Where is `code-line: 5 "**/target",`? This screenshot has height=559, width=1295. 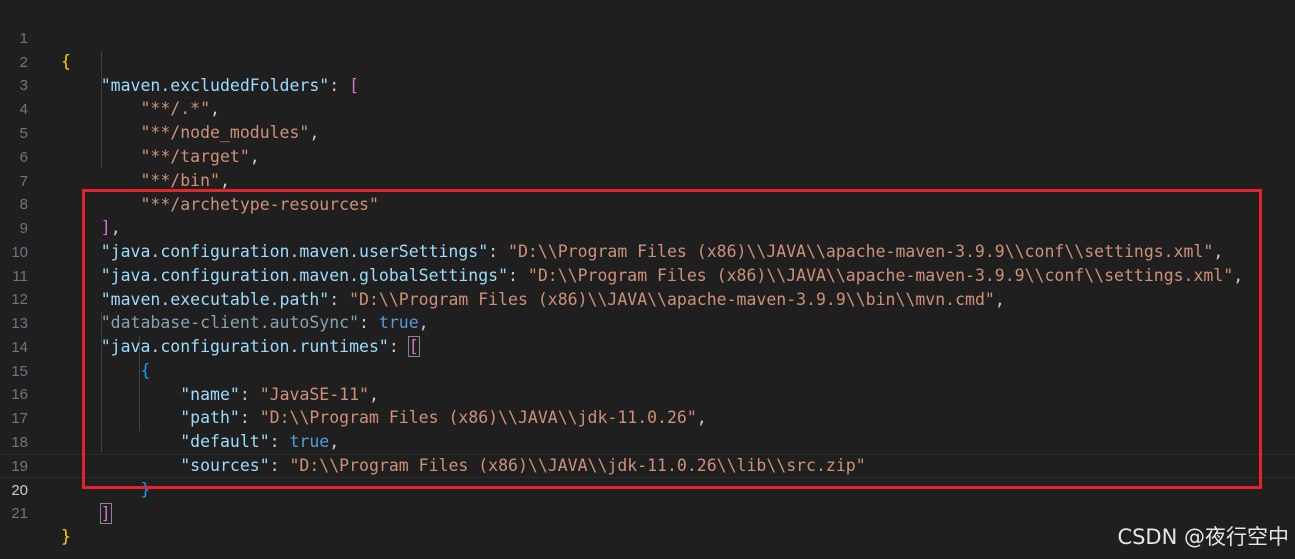
code-line: 5 "**/target", is located at coordinates (647, 132).